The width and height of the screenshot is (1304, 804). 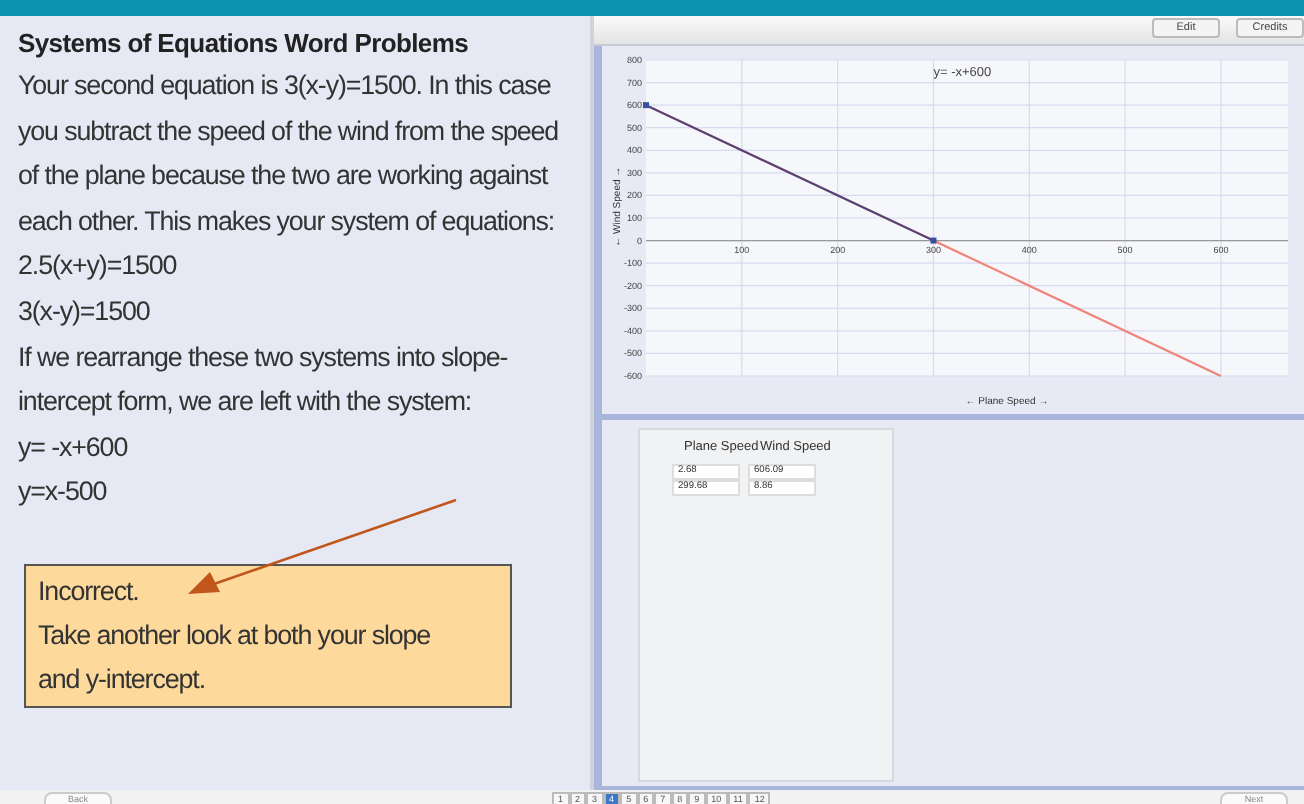 I want to click on lesson-text: y=x-500, so click(x=63, y=492).